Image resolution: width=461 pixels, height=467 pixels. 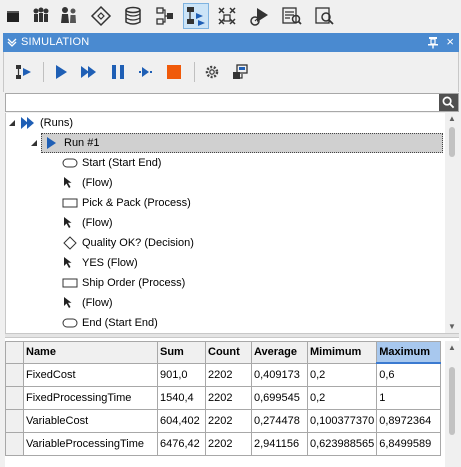 What do you see at coordinates (409, 444) in the screenshot?
I see `table-cell: 6,8499589` at bounding box center [409, 444].